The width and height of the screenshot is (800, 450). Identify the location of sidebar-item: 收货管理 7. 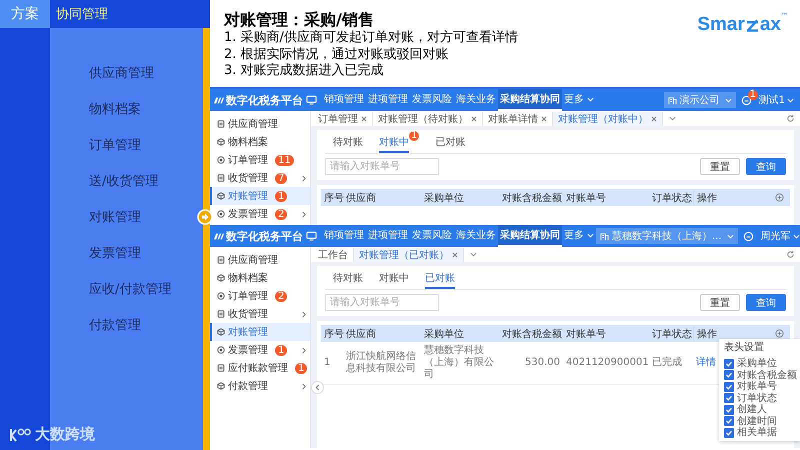
(260, 178).